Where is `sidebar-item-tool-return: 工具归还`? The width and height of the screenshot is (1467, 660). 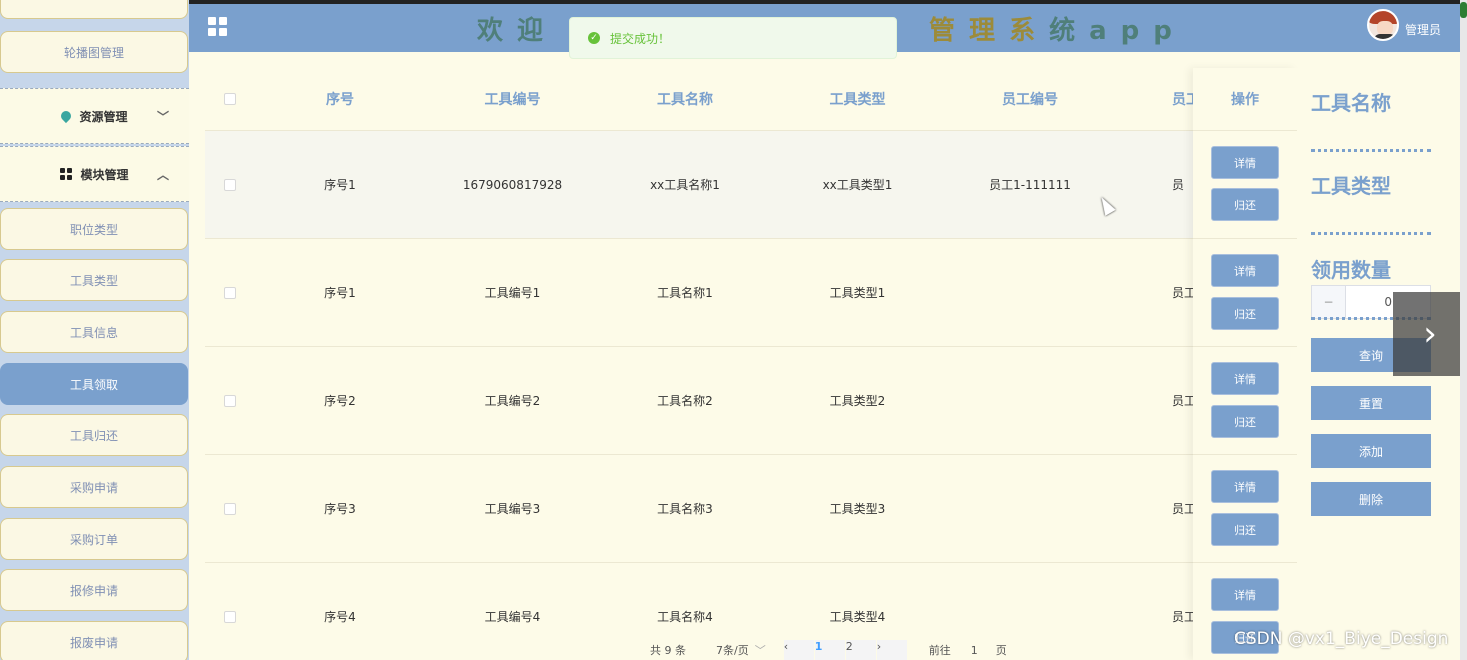 sidebar-item-tool-return: 工具归还 is located at coordinates (94, 435).